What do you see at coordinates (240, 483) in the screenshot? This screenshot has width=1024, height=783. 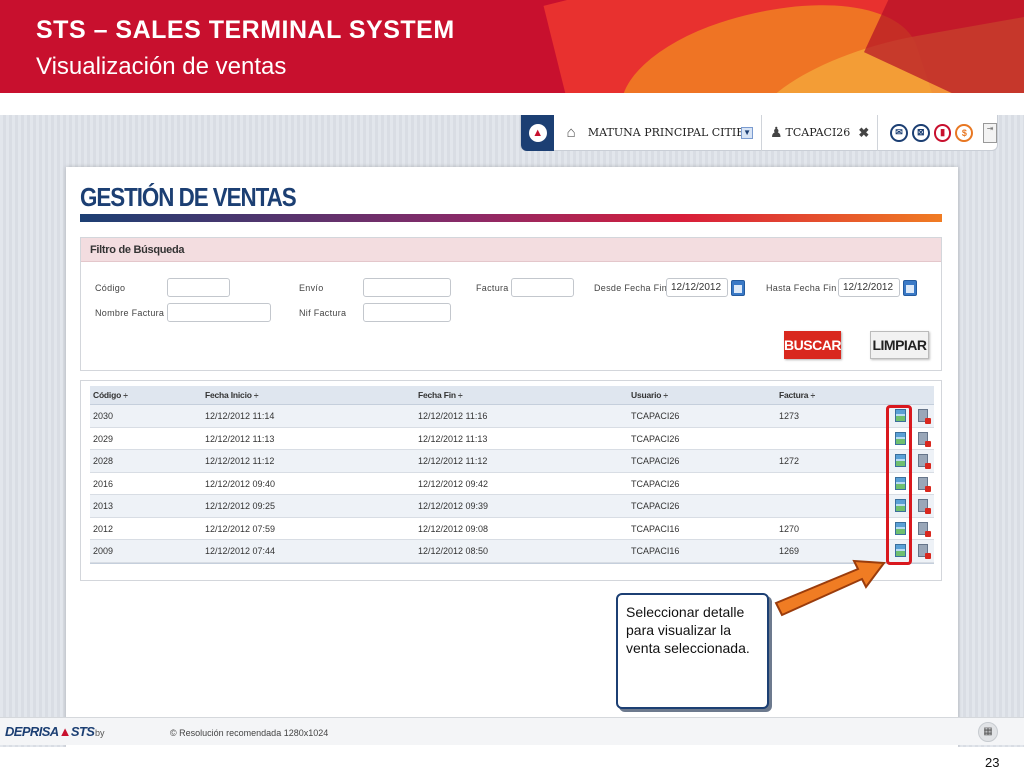 I see `cell-fecha-inicio: 12/12/2012 09:40` at bounding box center [240, 483].